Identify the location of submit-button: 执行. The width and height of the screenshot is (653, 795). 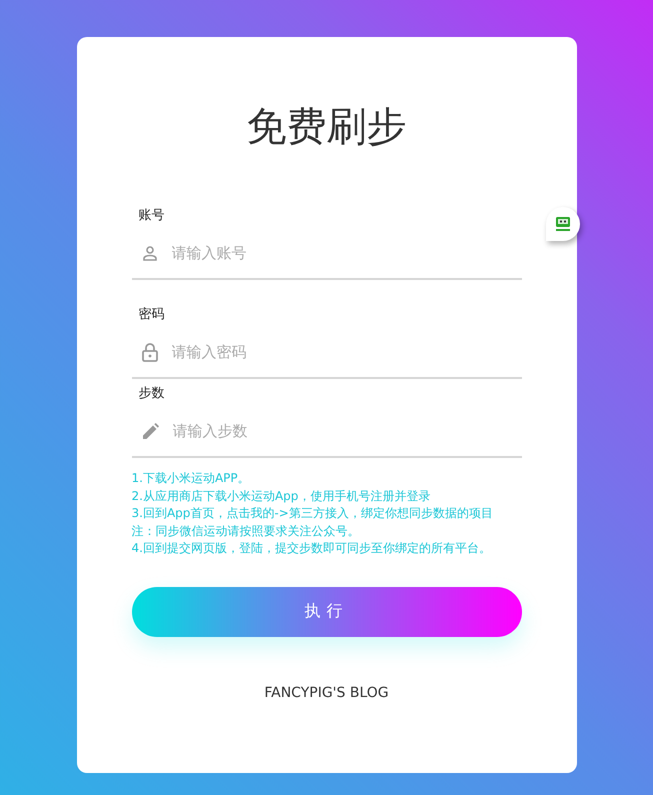
(327, 611).